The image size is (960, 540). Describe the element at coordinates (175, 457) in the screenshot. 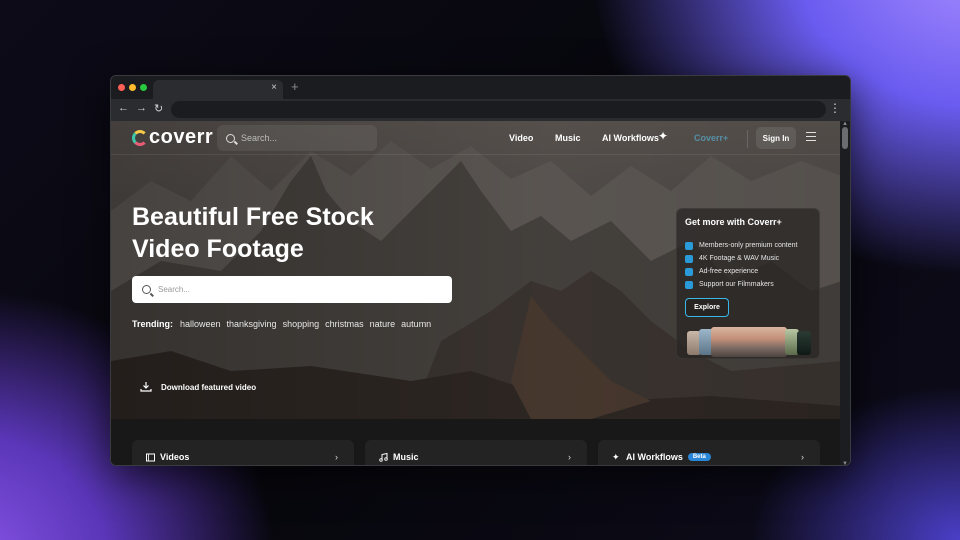

I see `videos-card-title: Videos` at that location.